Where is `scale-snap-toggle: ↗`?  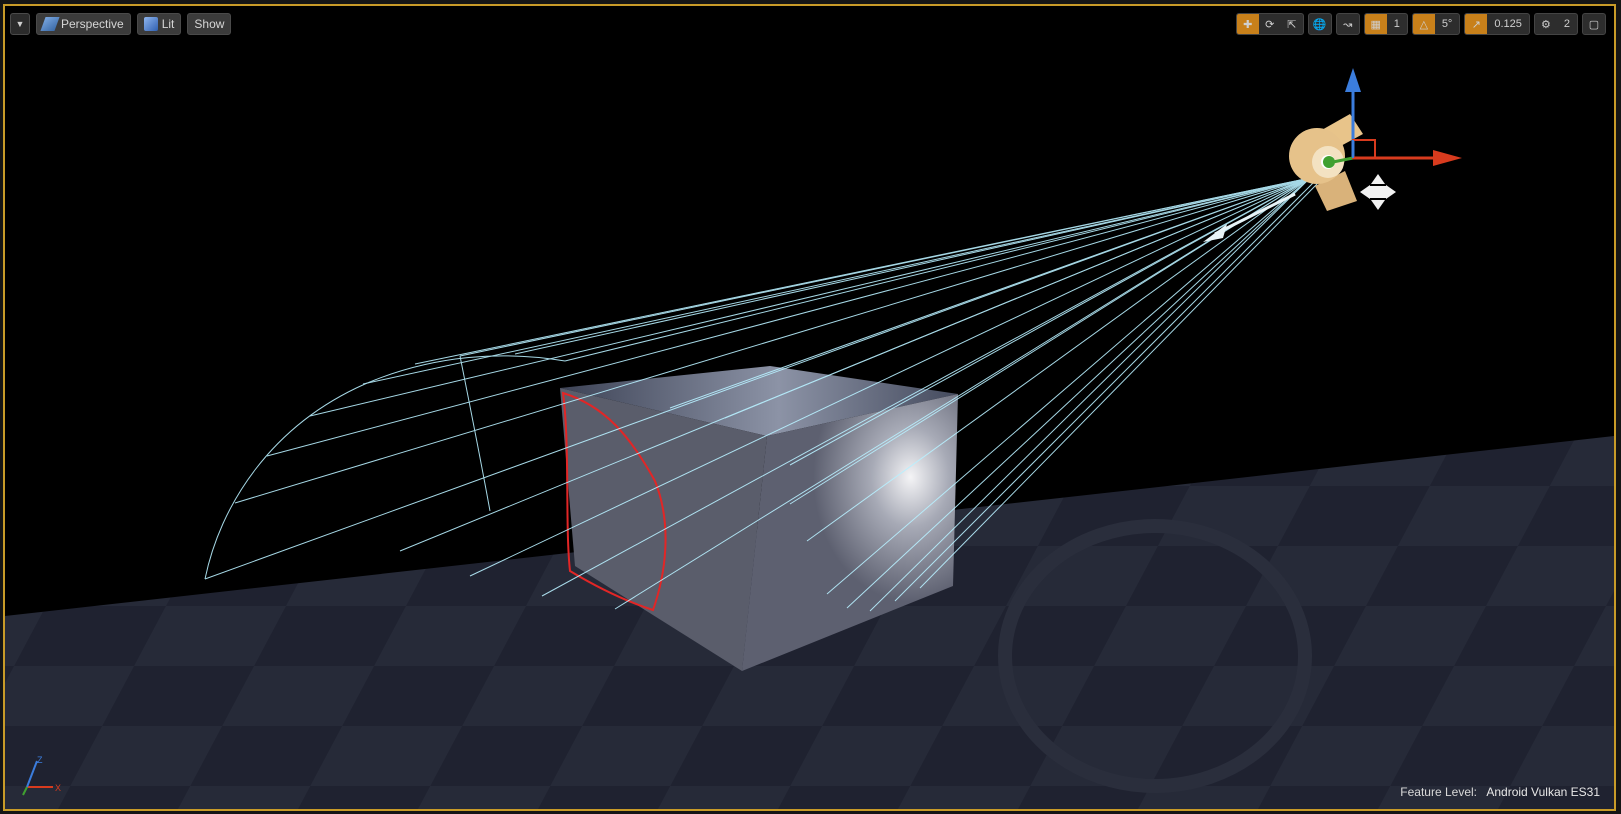
scale-snap-toggle: ↗ is located at coordinates (1476, 24).